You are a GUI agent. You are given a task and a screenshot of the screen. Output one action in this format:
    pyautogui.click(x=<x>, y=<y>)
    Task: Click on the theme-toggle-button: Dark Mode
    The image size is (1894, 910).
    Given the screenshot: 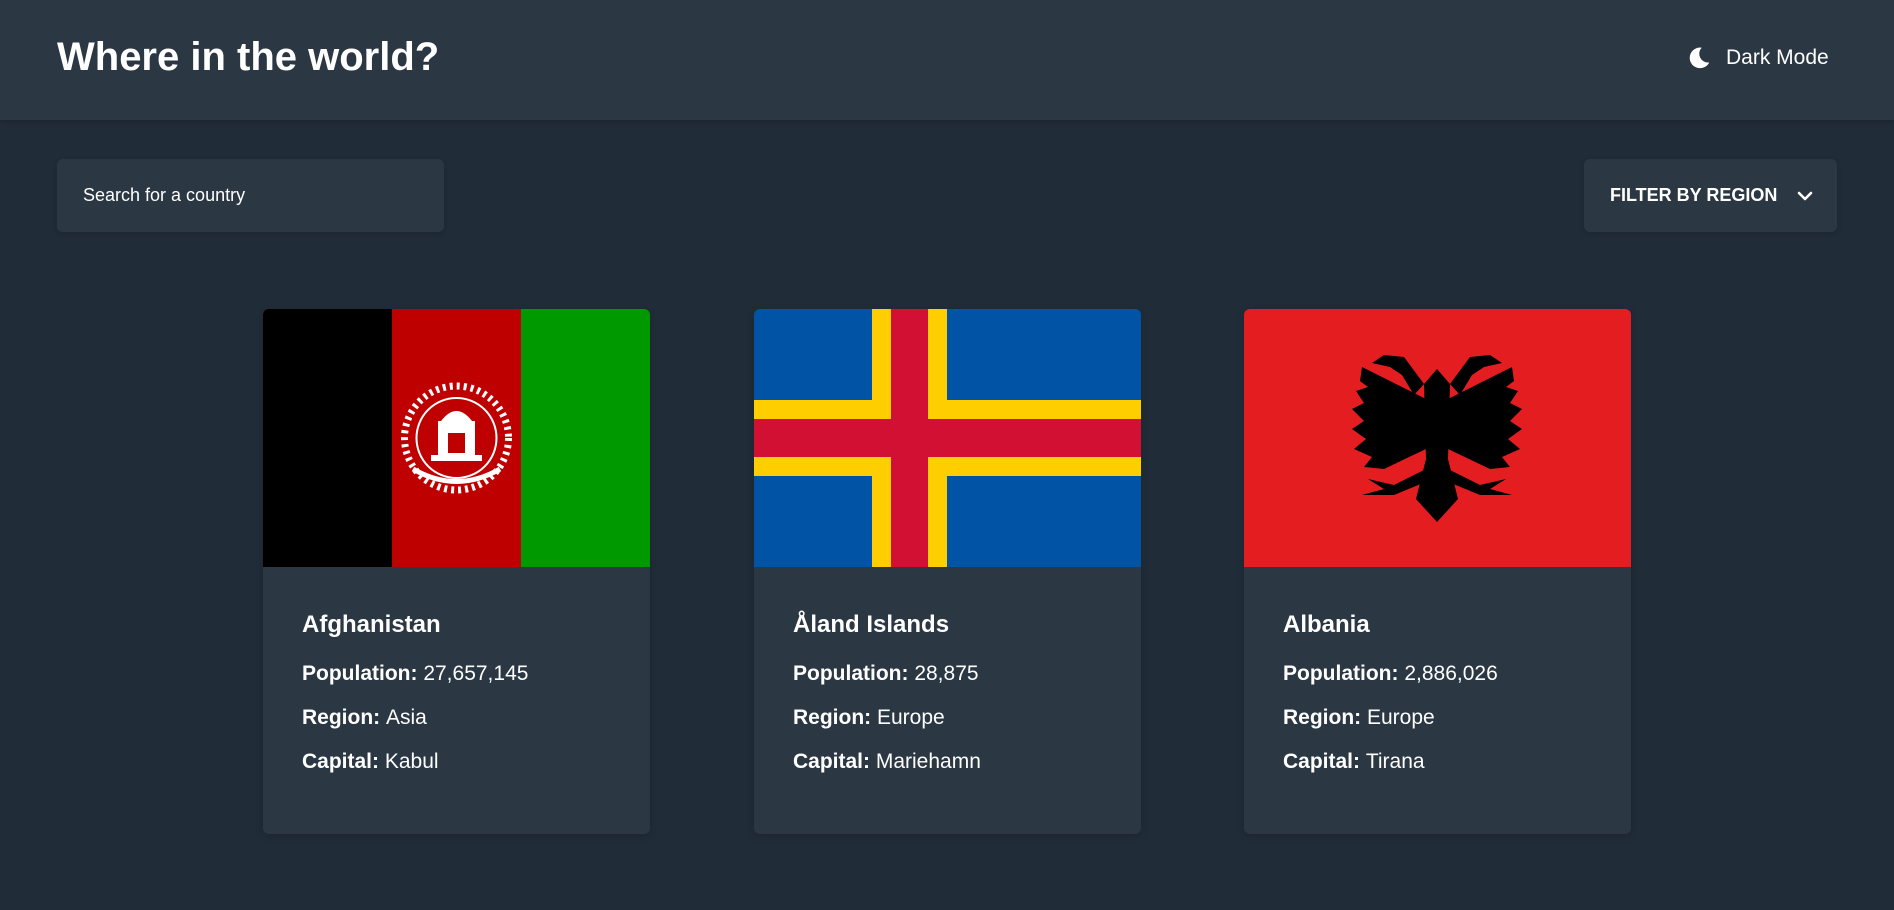 What is the action you would take?
    pyautogui.click(x=1757, y=58)
    